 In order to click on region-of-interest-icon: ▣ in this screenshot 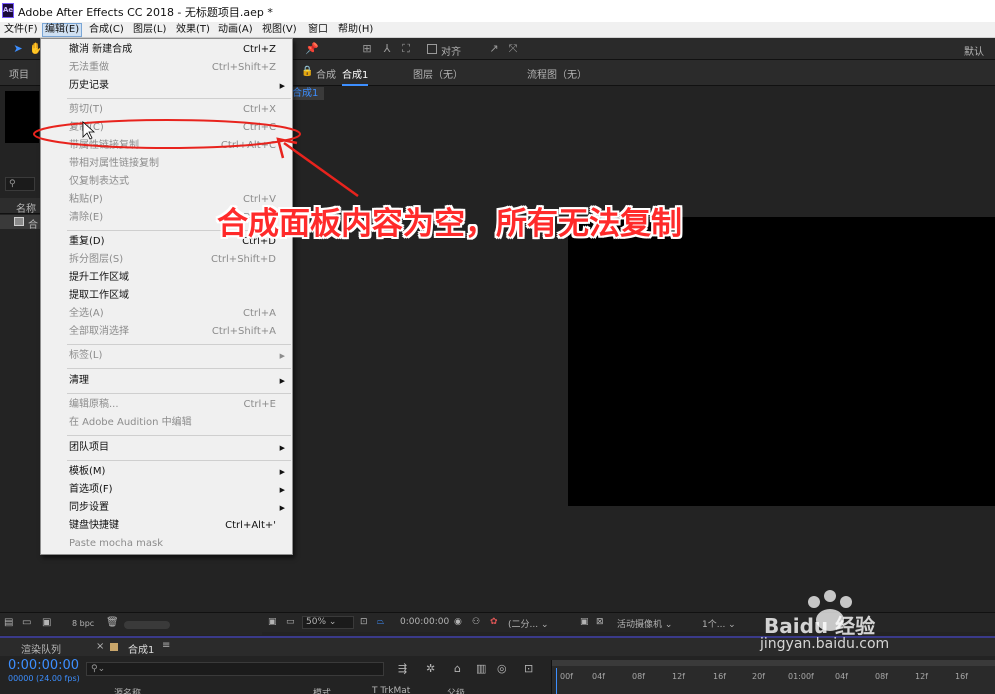, I will do `click(584, 622)`.